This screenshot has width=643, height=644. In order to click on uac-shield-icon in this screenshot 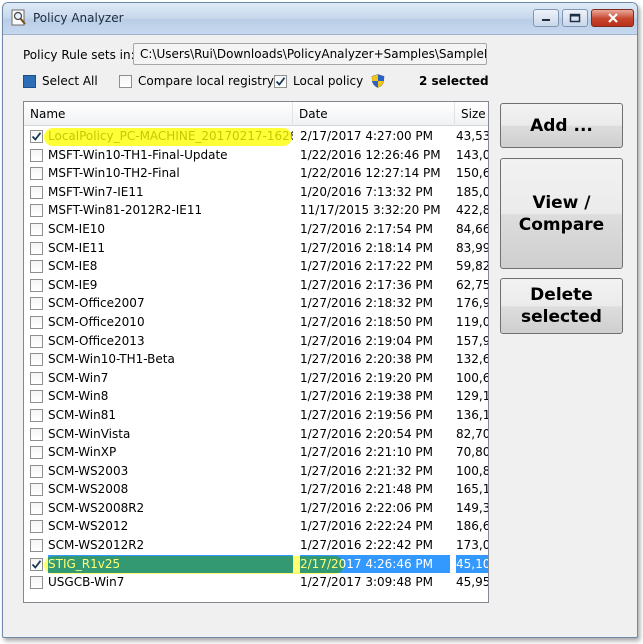, I will do `click(378, 81)`.